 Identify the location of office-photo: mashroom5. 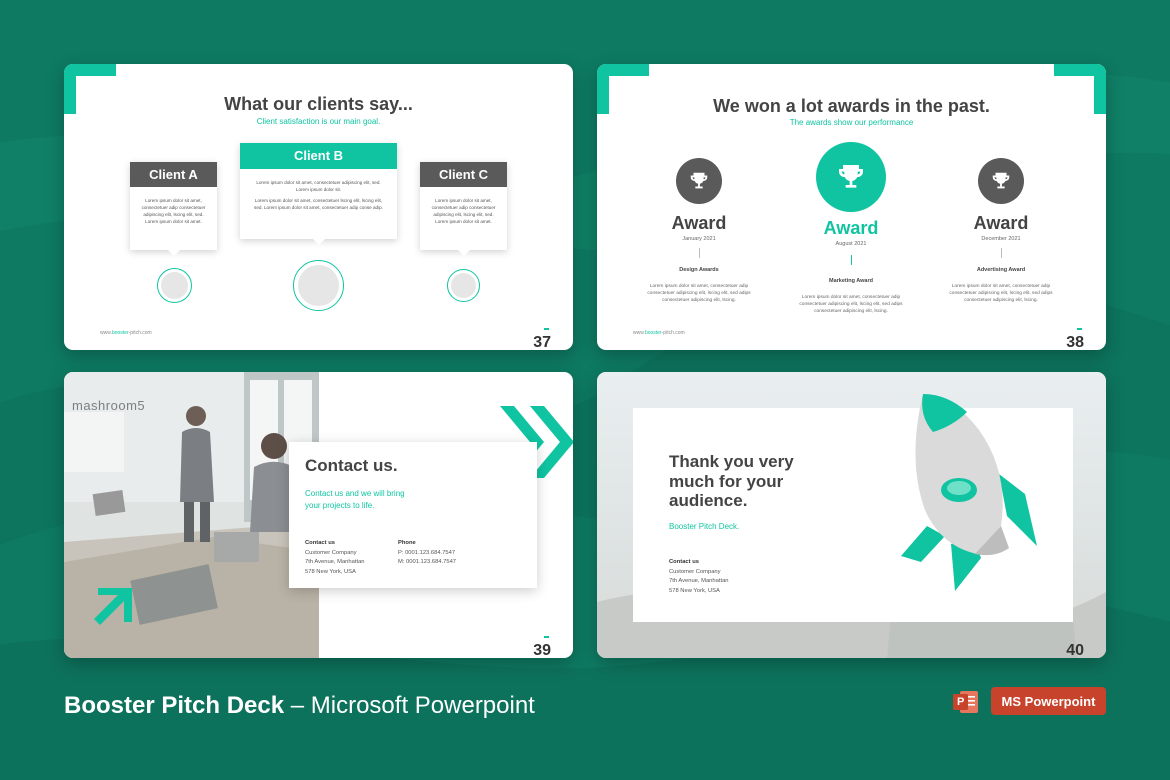
(191, 515).